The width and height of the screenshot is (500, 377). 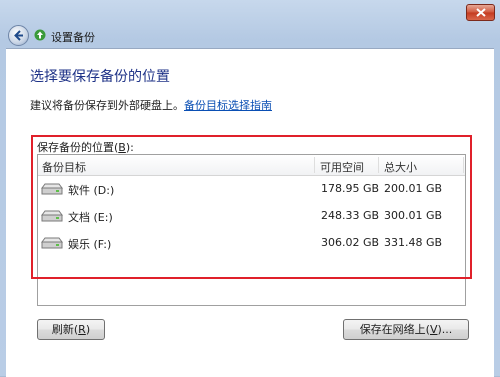 I want to click on window-title: 设置备份, so click(x=73, y=37).